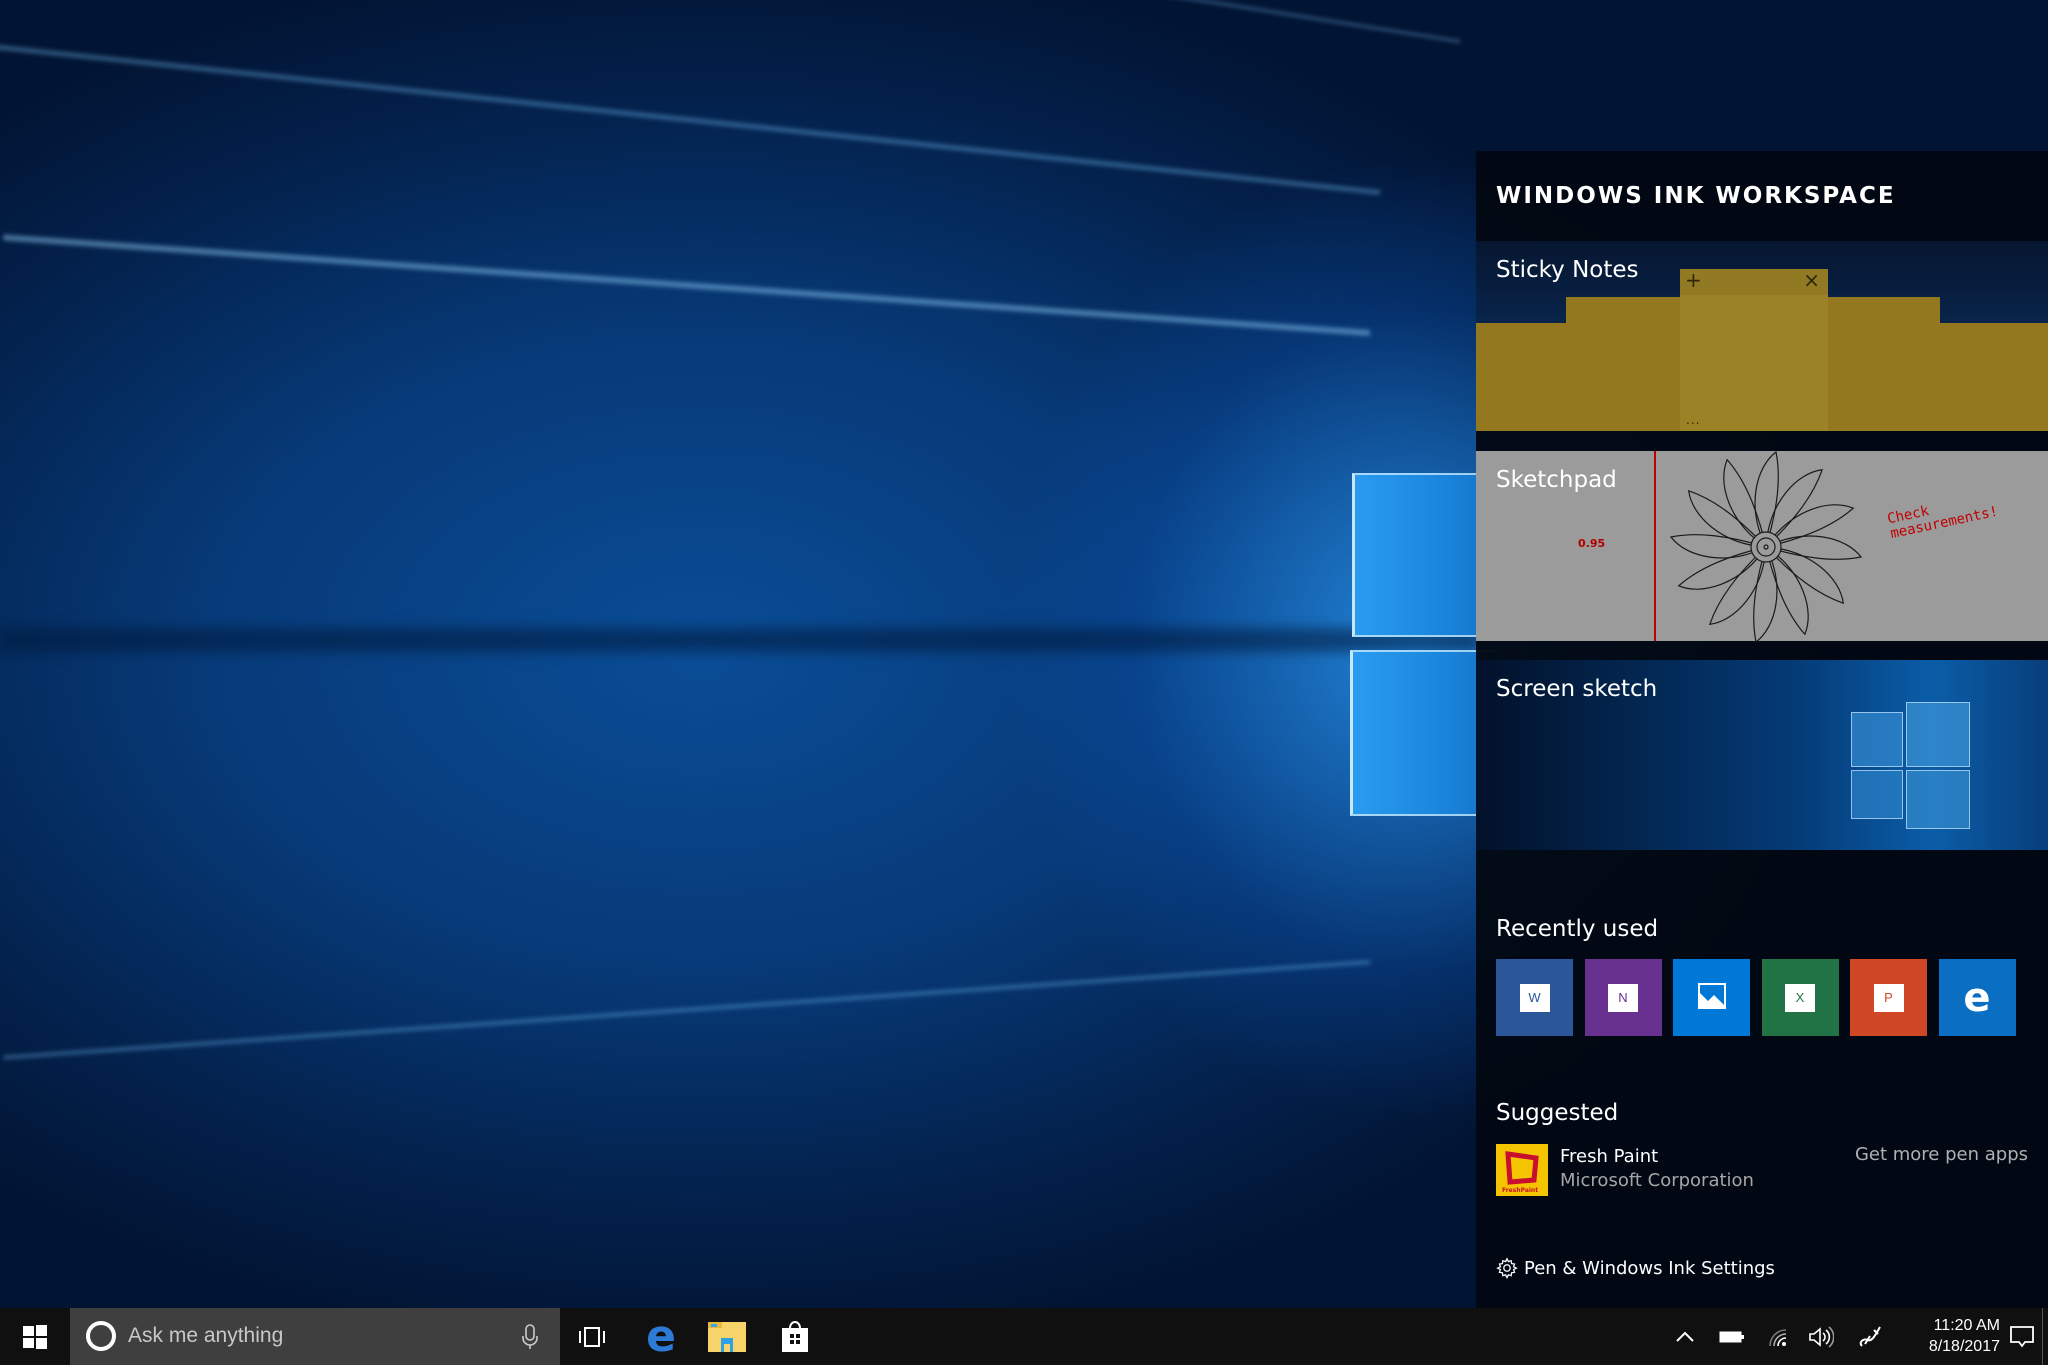  I want to click on excel-icon: X, so click(1800, 997).